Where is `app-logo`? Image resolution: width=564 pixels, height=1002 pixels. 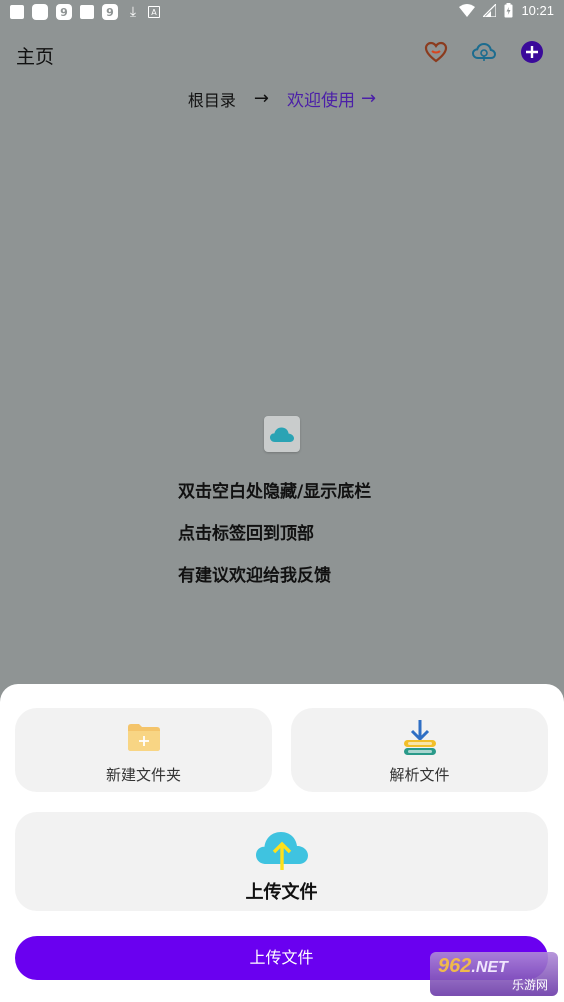
app-logo is located at coordinates (282, 434).